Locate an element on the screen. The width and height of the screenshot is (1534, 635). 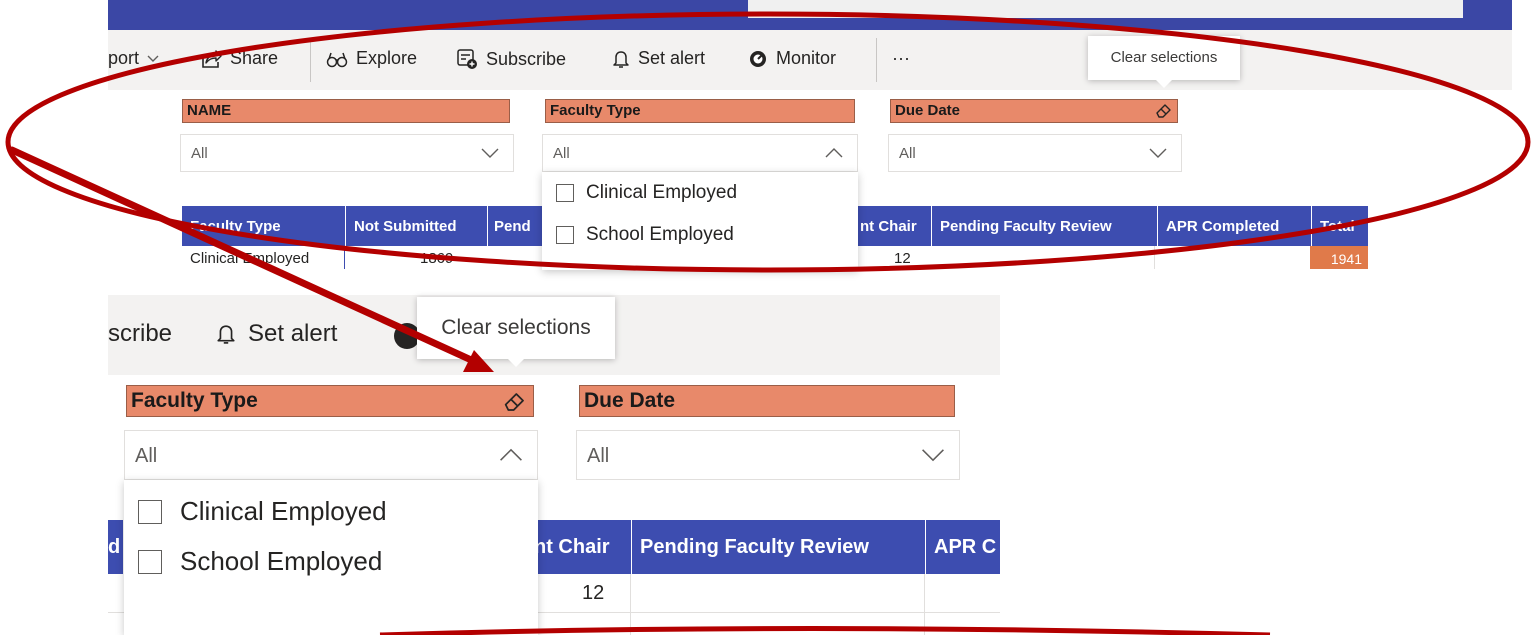
export-label: port is located at coordinates (124, 58).